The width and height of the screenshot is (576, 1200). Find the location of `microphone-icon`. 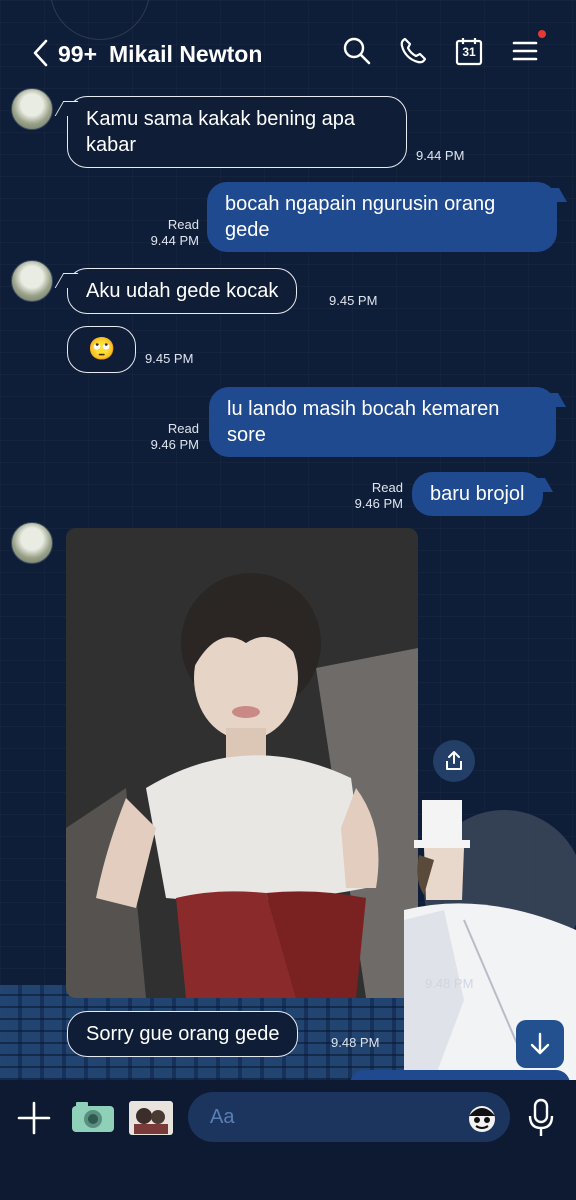

microphone-icon is located at coordinates (541, 1118).